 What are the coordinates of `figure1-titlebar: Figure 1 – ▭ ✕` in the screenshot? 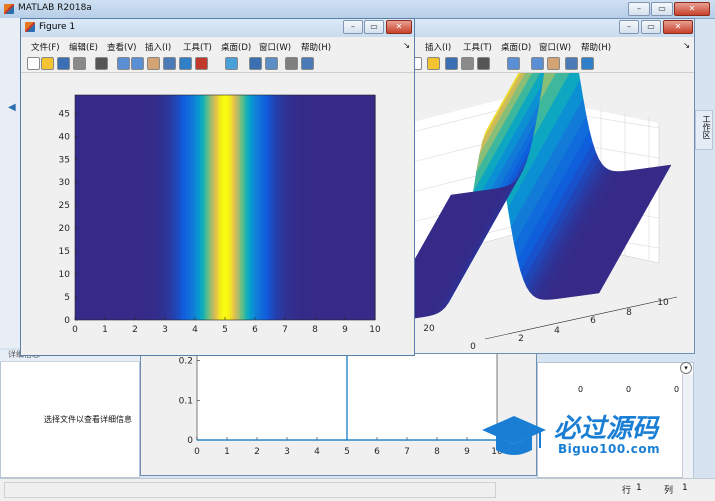 It's located at (217, 28).